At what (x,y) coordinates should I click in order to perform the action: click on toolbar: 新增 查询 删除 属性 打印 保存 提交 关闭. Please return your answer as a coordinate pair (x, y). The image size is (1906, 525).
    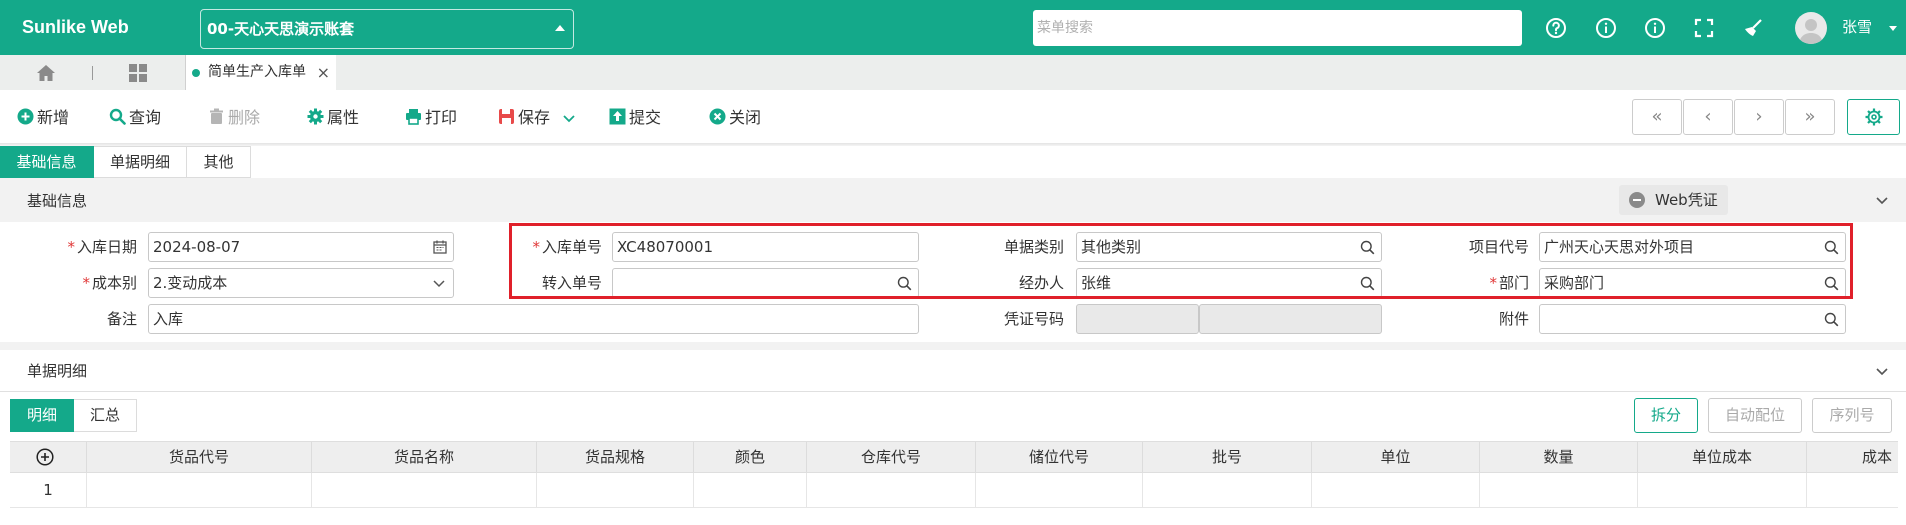
    Looking at the image, I should click on (953, 117).